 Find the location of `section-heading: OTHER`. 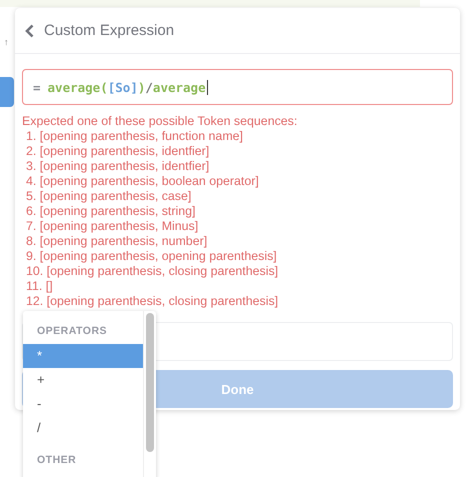

section-heading: OTHER is located at coordinates (57, 460).